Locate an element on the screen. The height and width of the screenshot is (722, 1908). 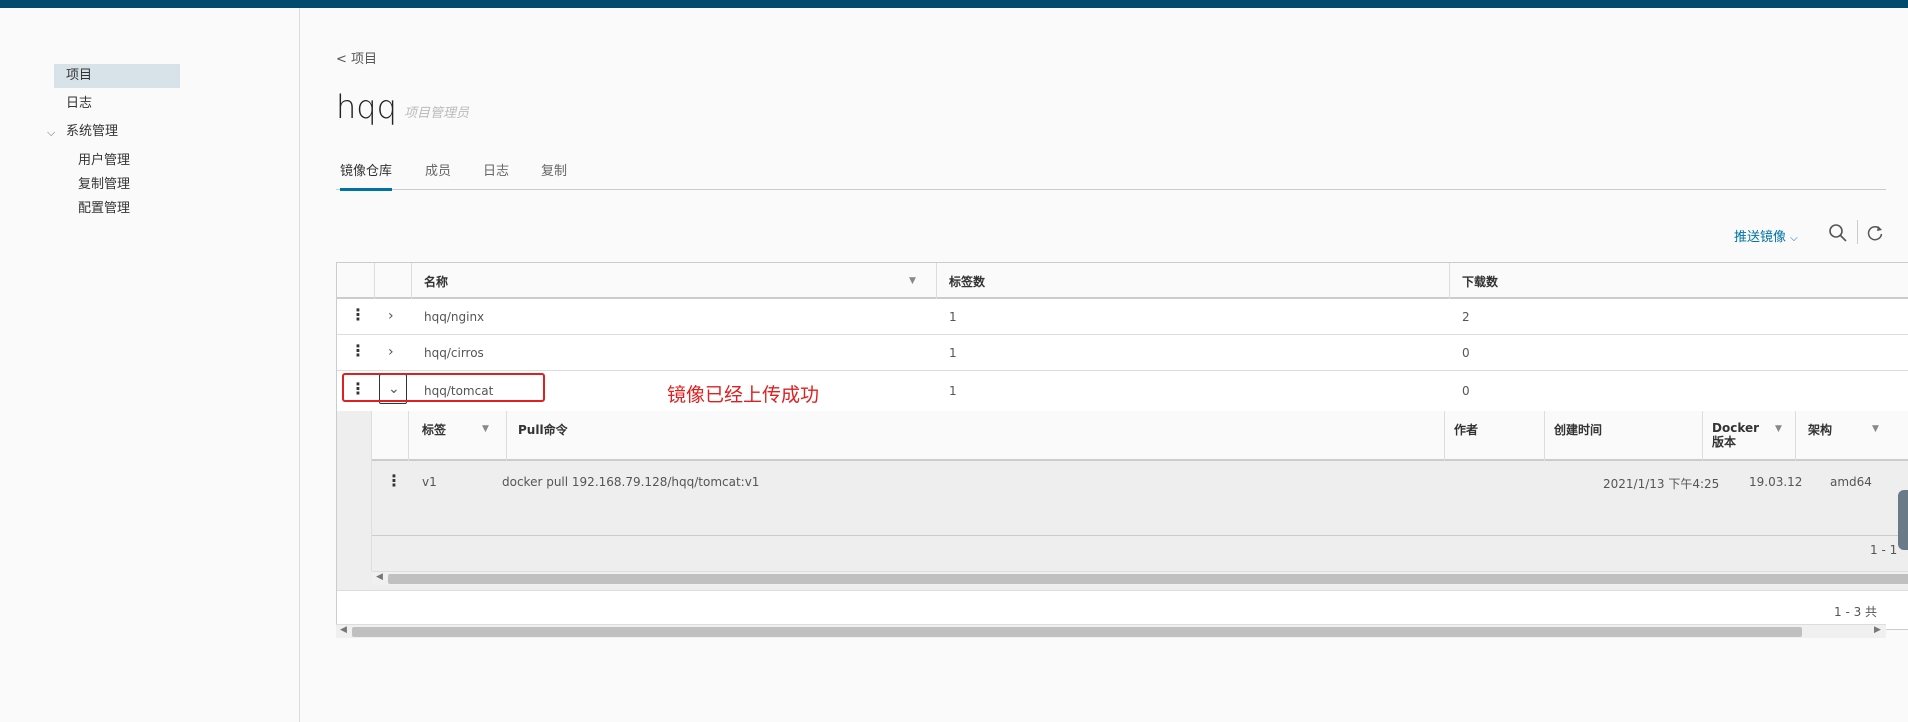
column-header-author: 作者 is located at coordinates (1466, 429).